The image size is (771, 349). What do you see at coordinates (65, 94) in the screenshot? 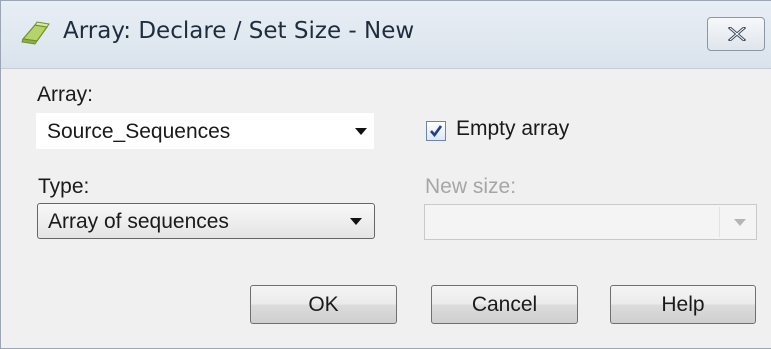
I see `array-label: Array:` at bounding box center [65, 94].